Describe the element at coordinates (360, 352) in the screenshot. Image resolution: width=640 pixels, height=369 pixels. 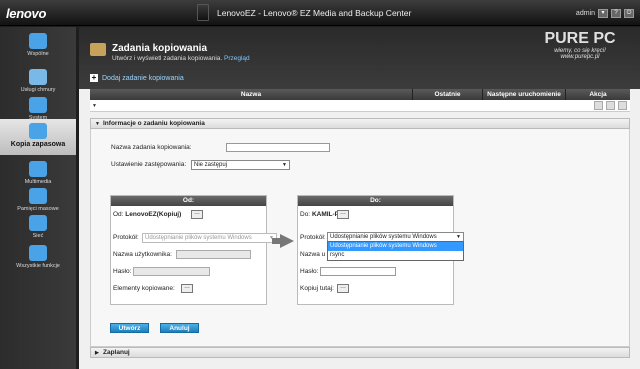
I see `schedule-section-header: ▶ Zaplanuj` at that location.